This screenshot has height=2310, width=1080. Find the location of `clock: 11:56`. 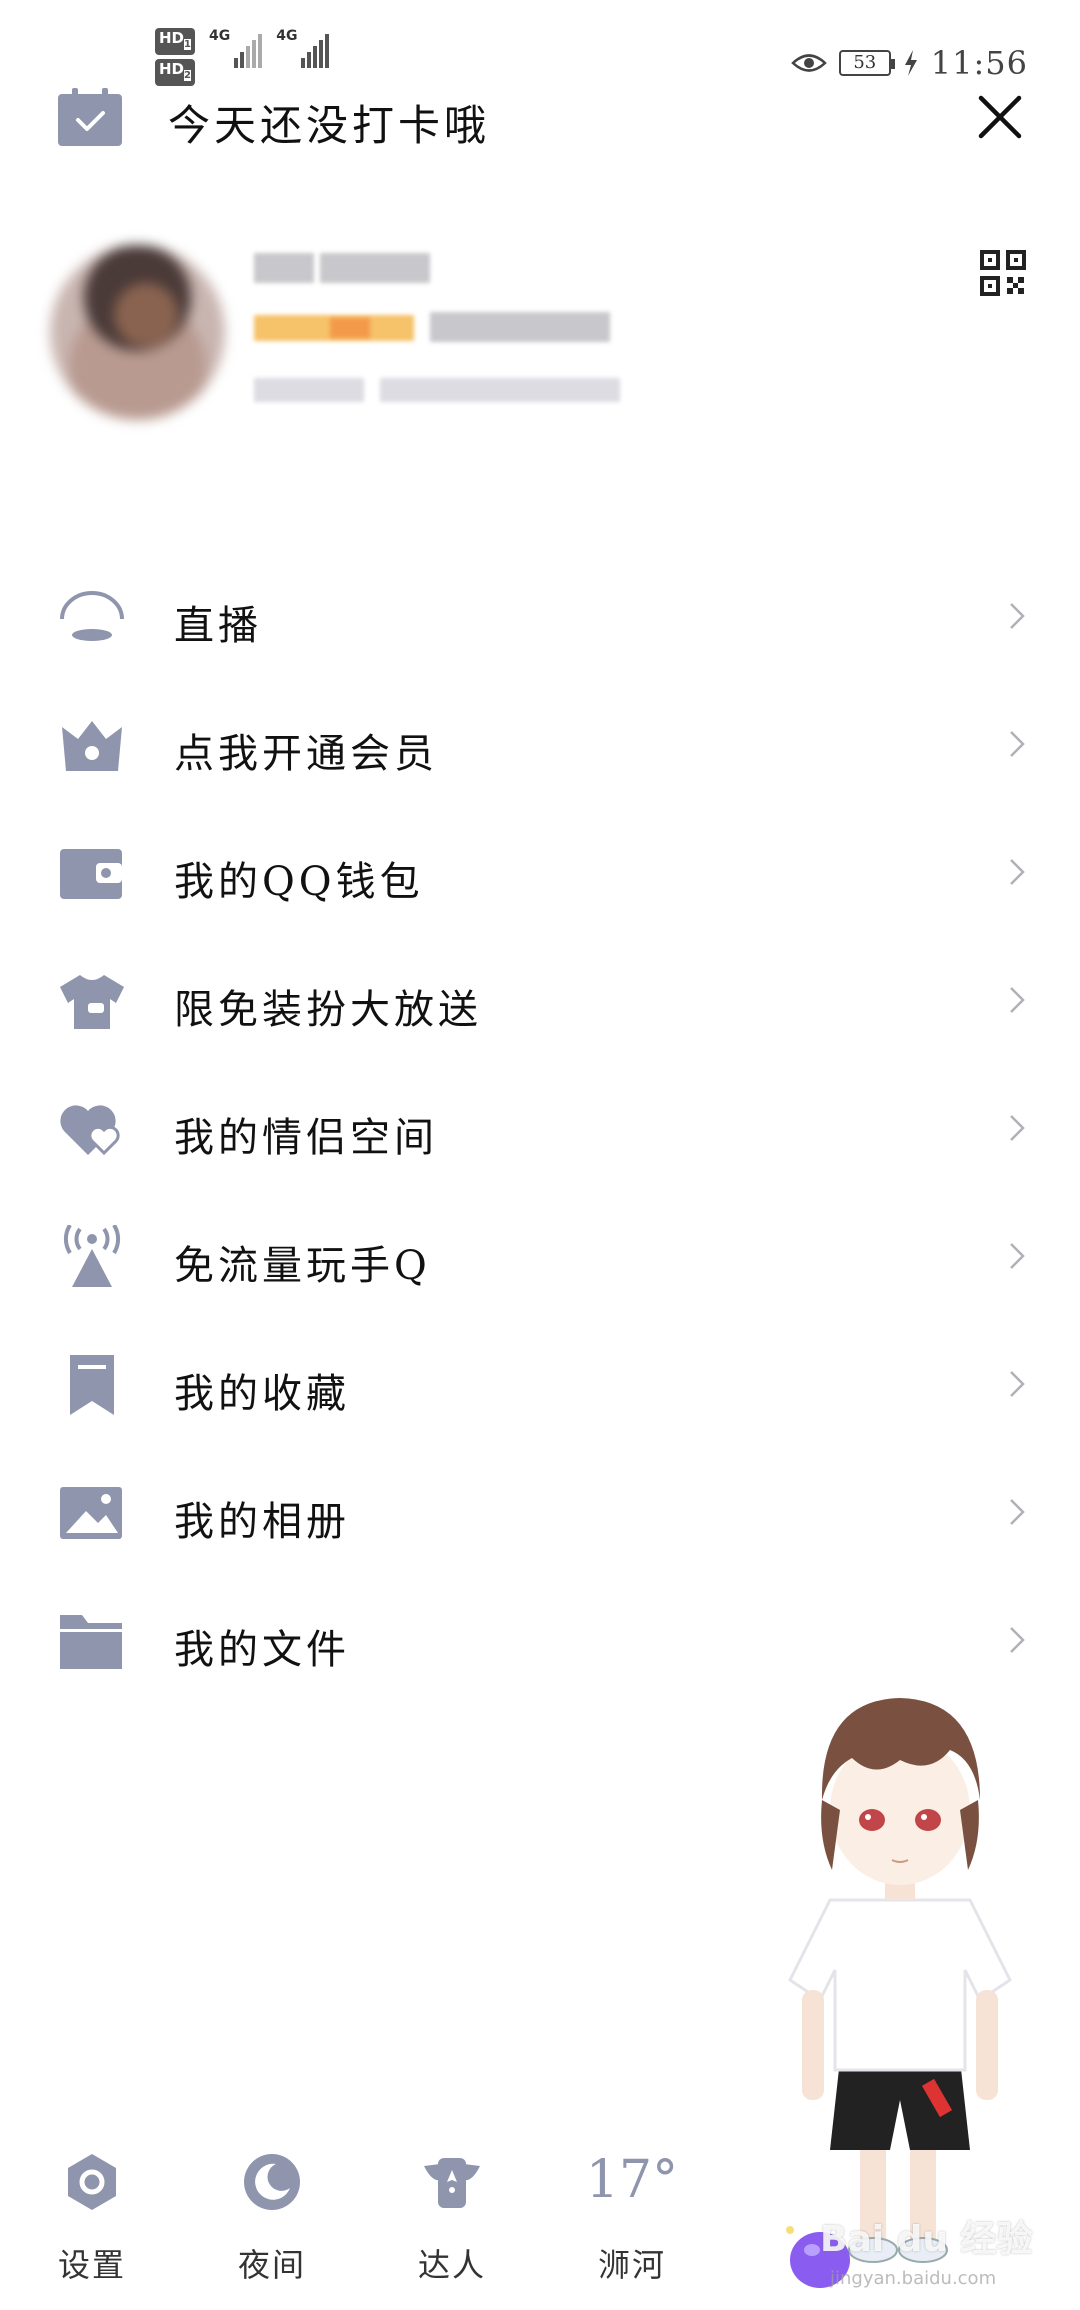

clock: 11:56 is located at coordinates (979, 63).